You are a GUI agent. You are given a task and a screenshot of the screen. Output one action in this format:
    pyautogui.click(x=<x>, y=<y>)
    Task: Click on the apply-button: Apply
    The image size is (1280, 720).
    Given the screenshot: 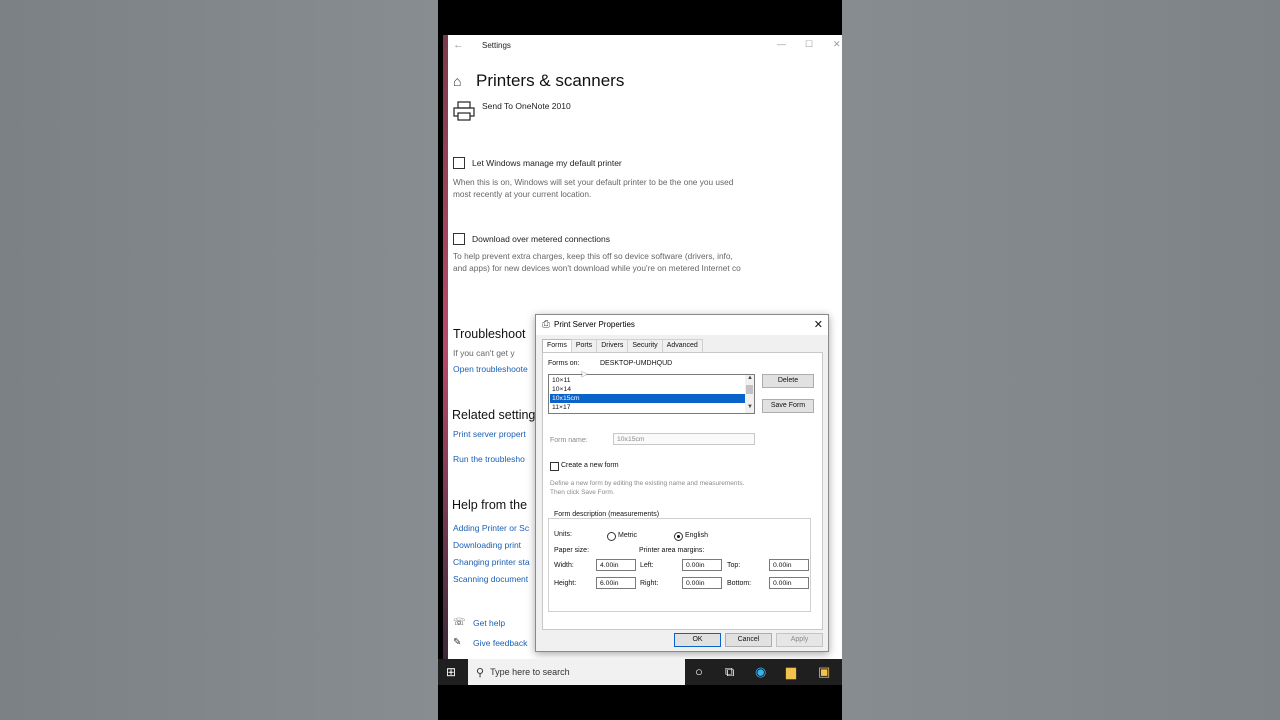 What is the action you would take?
    pyautogui.click(x=799, y=640)
    